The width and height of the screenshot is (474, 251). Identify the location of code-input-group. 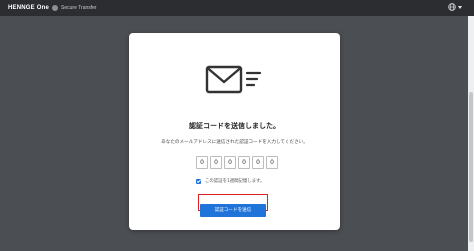
(237, 162).